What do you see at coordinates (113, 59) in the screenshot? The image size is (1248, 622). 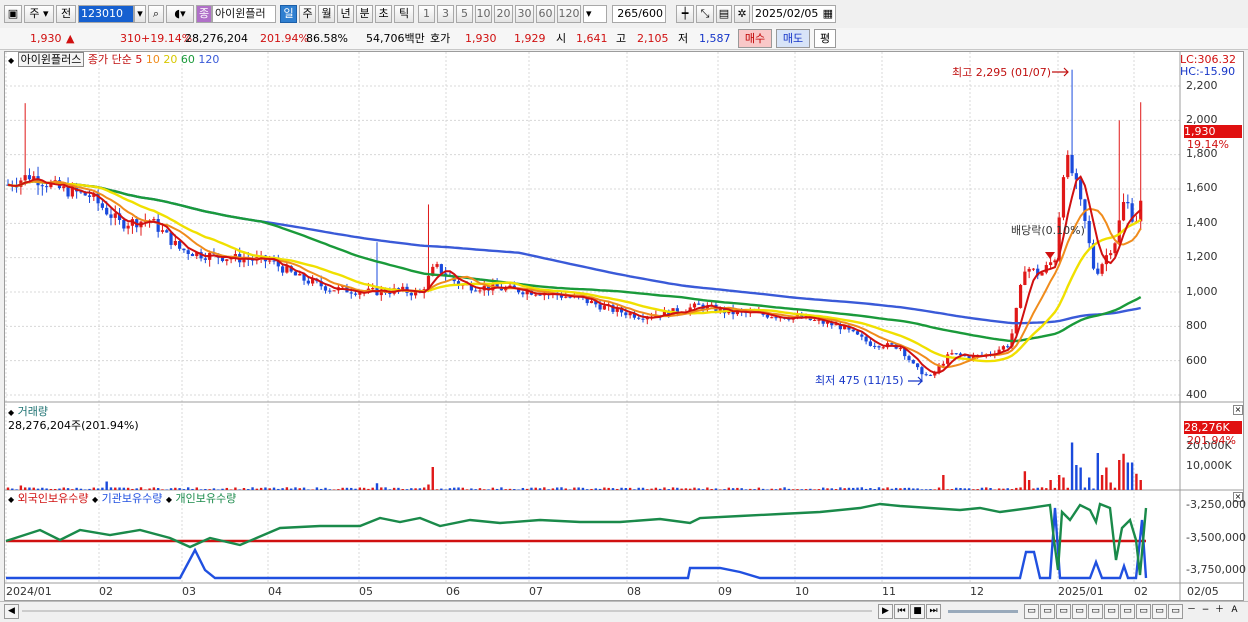 I see `price-panel-header: ◆ 아이윈플러스 종가 단순 5 10 20 60 120` at bounding box center [113, 59].